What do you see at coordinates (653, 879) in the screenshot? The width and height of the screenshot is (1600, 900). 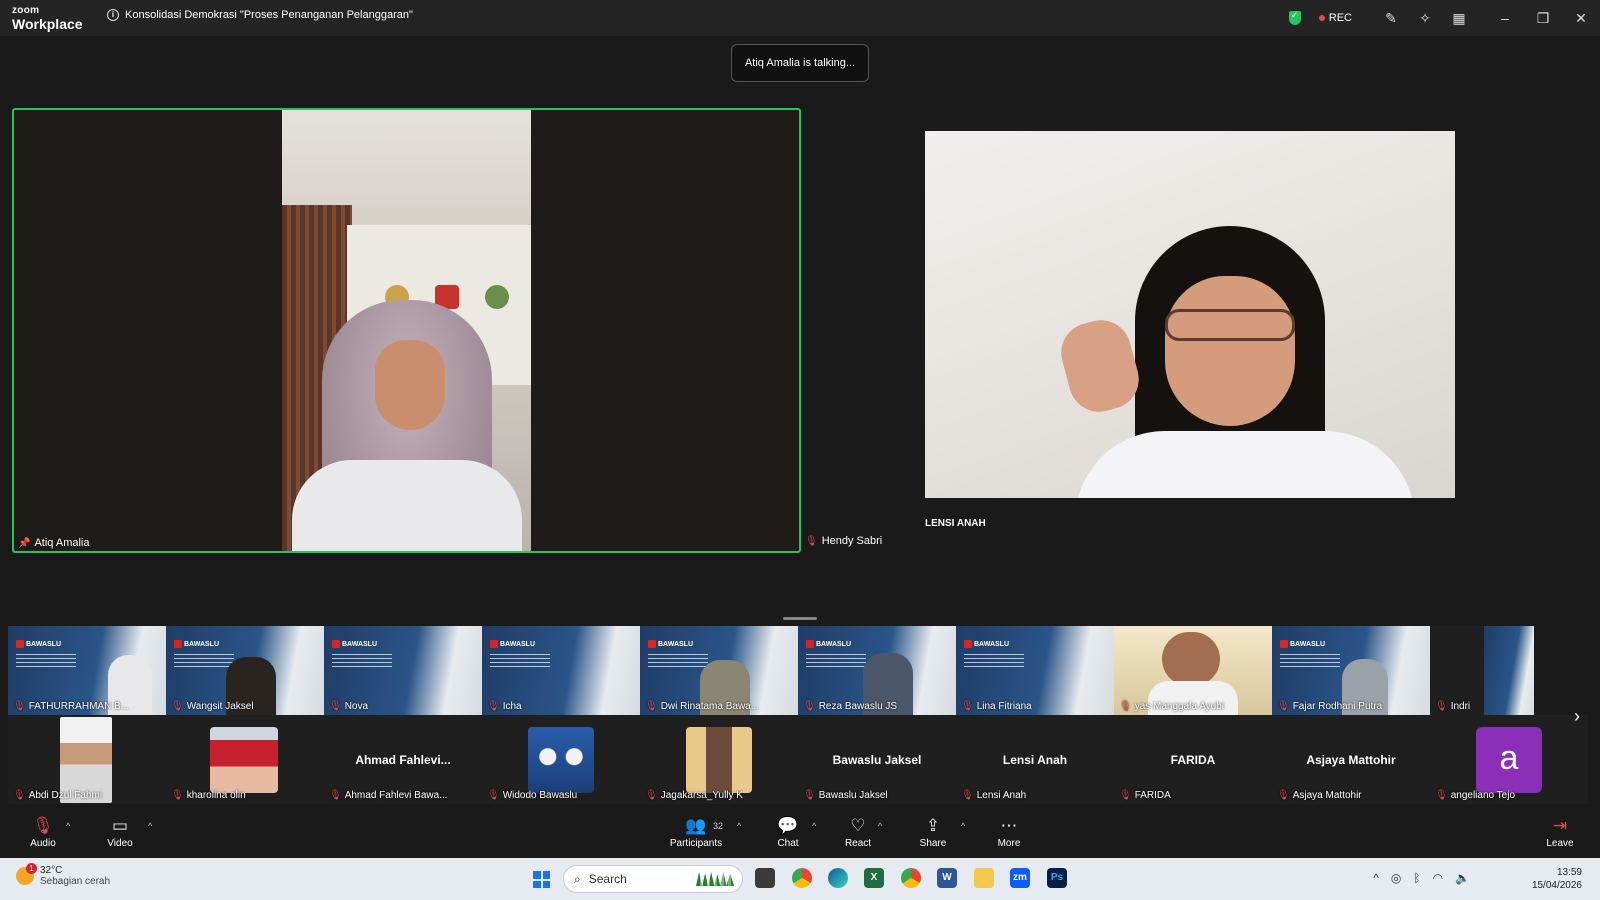 I see `taskbar-search: ⌕ Search` at bounding box center [653, 879].